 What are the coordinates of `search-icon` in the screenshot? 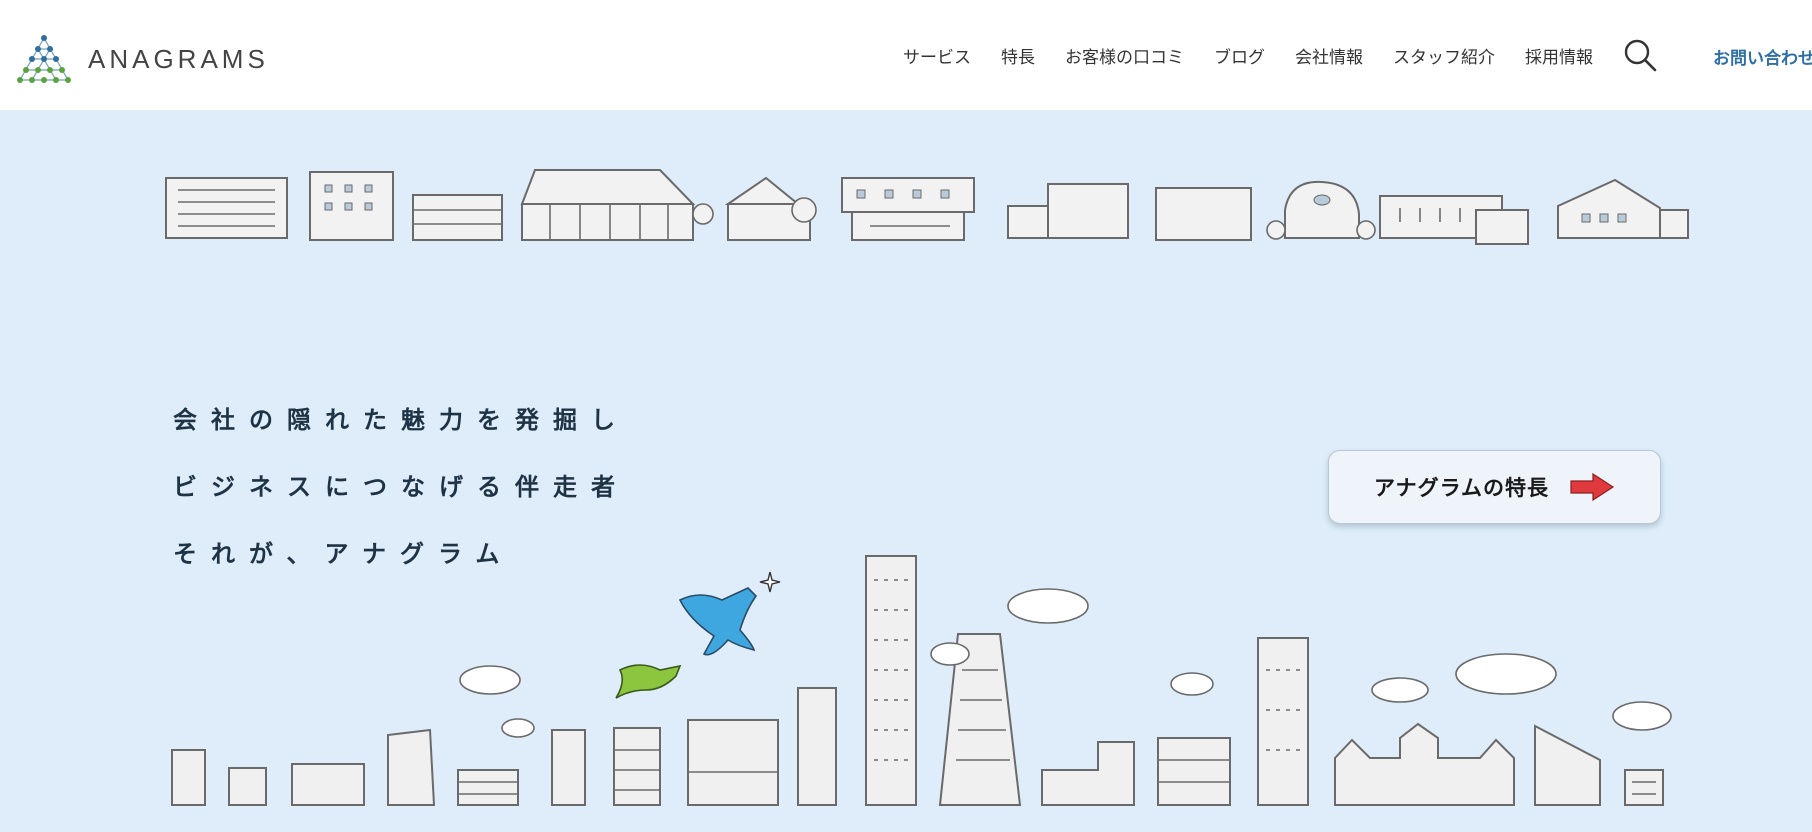 It's located at (1640, 55).